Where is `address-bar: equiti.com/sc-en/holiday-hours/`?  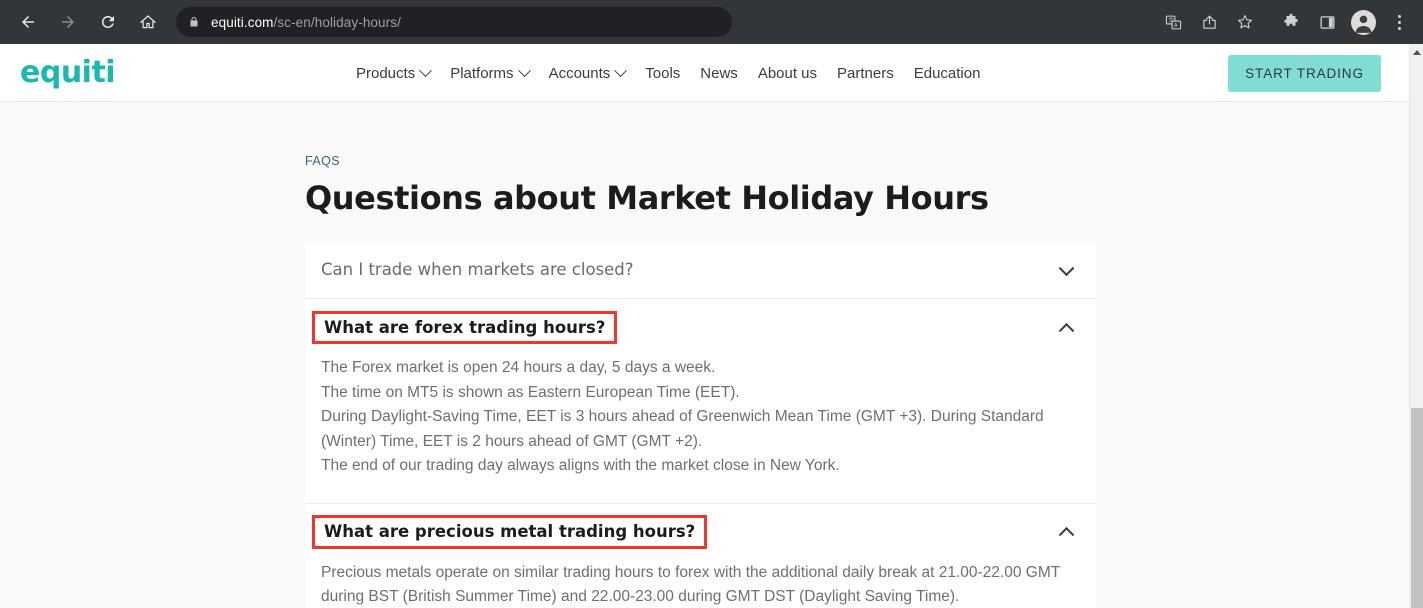 address-bar: equiti.com/sc-en/holiday-hours/ is located at coordinates (454, 22).